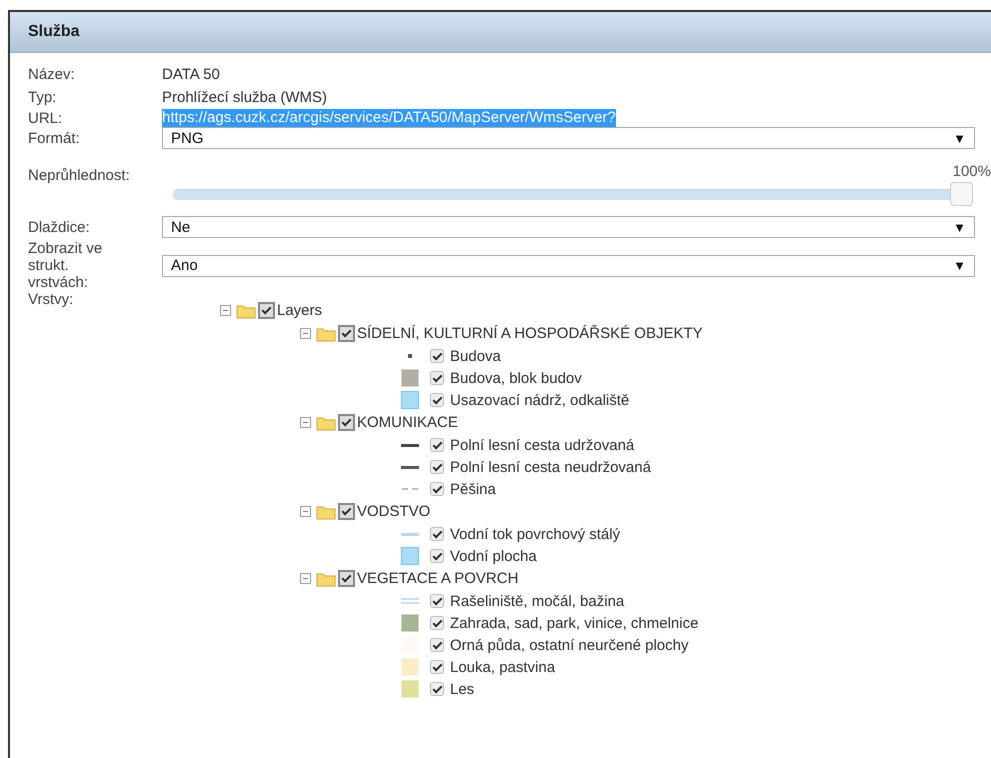 This screenshot has width=991, height=758. I want to click on field-label: Zobrazit ve strukt. vrstvách:, so click(66, 265).